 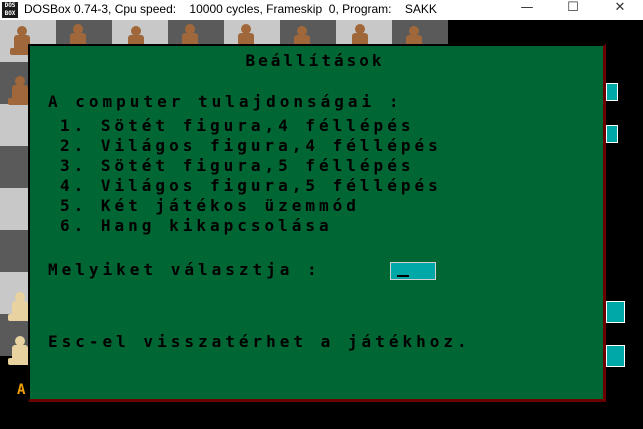 What do you see at coordinates (315, 60) in the screenshot?
I see `dialog-title: Beállítások` at bounding box center [315, 60].